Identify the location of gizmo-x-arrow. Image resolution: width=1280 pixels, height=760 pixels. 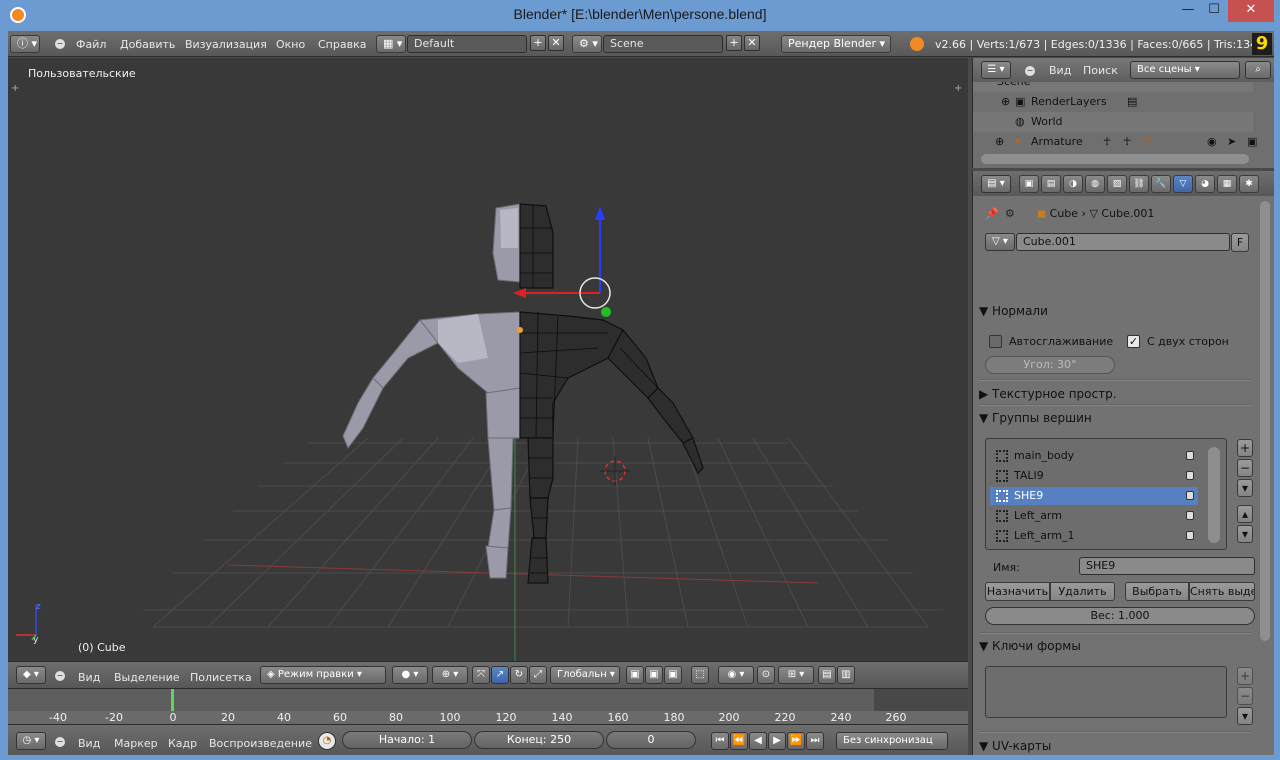
(519, 293).